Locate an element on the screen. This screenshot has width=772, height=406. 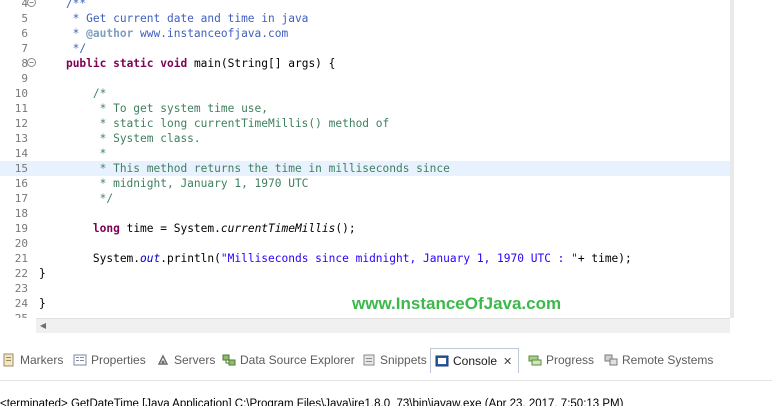
code-line: 18 is located at coordinates (365, 213).